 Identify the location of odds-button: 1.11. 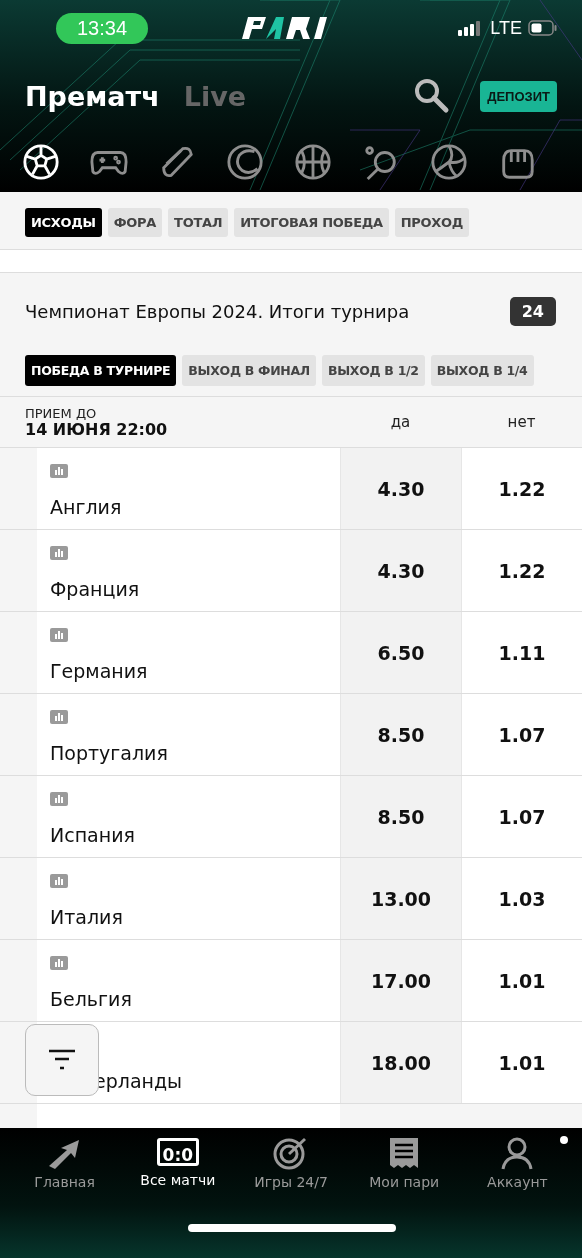
(521, 652).